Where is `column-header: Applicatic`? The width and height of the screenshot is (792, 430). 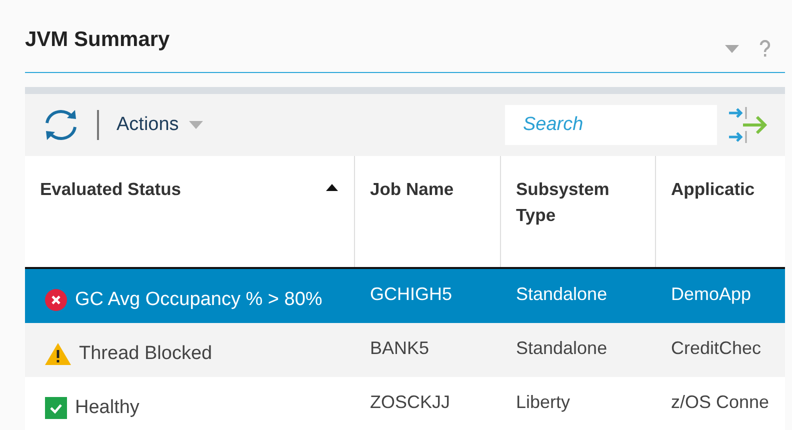
column-header: Applicatic is located at coordinates (720, 211).